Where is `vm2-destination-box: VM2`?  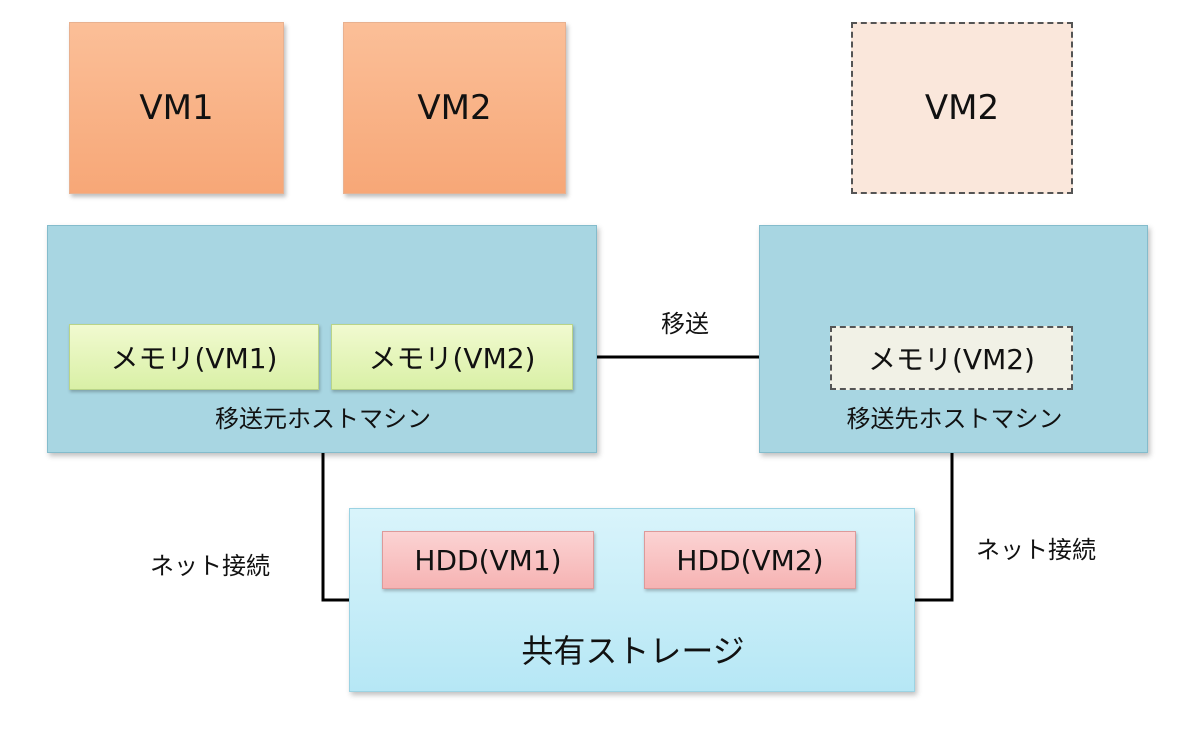
vm2-destination-box: VM2 is located at coordinates (962, 108).